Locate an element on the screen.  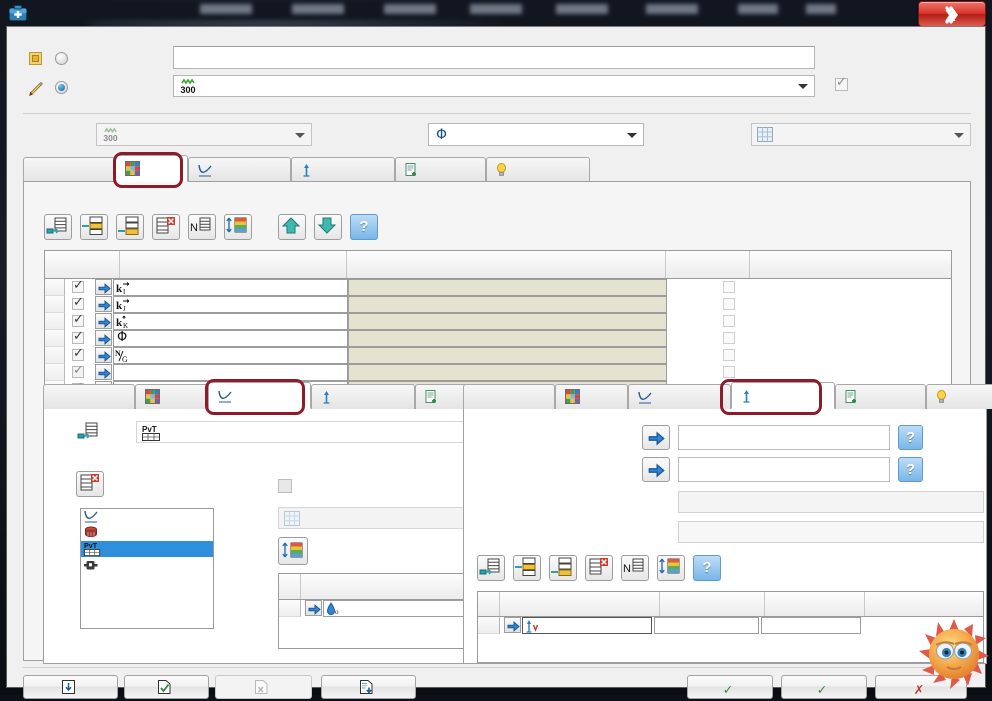
table-row: Φ is located at coordinates (498, 338).